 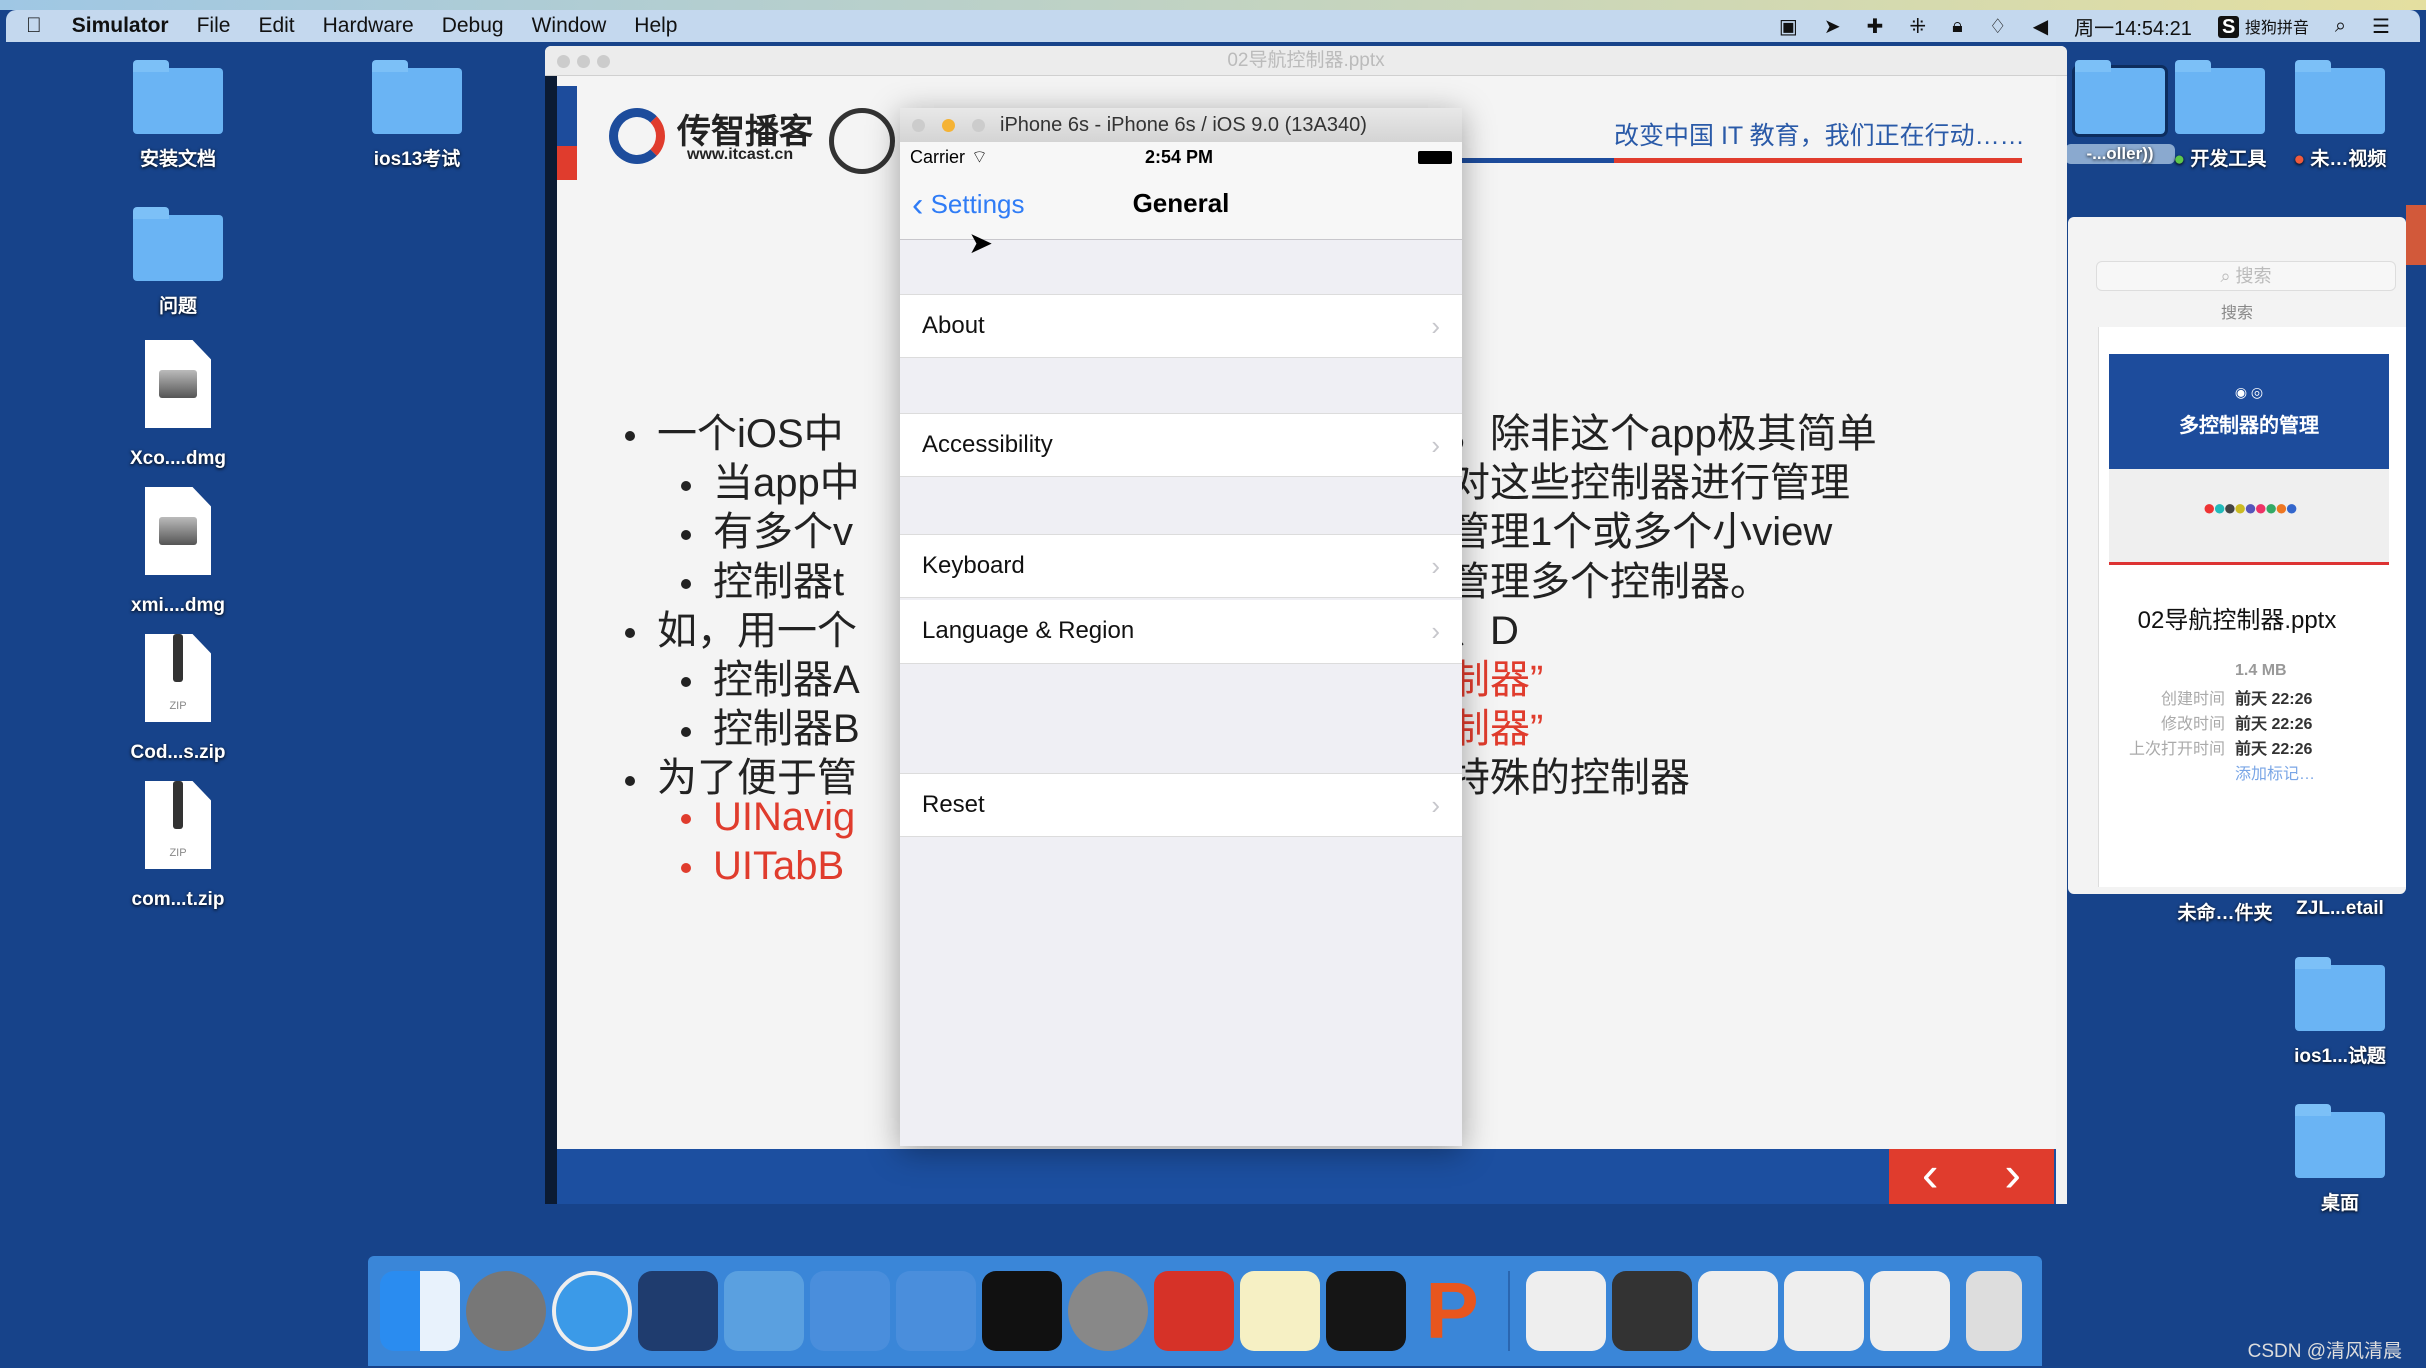 What do you see at coordinates (177, 159) in the screenshot?
I see `desktop-icon-label: 安装文档` at bounding box center [177, 159].